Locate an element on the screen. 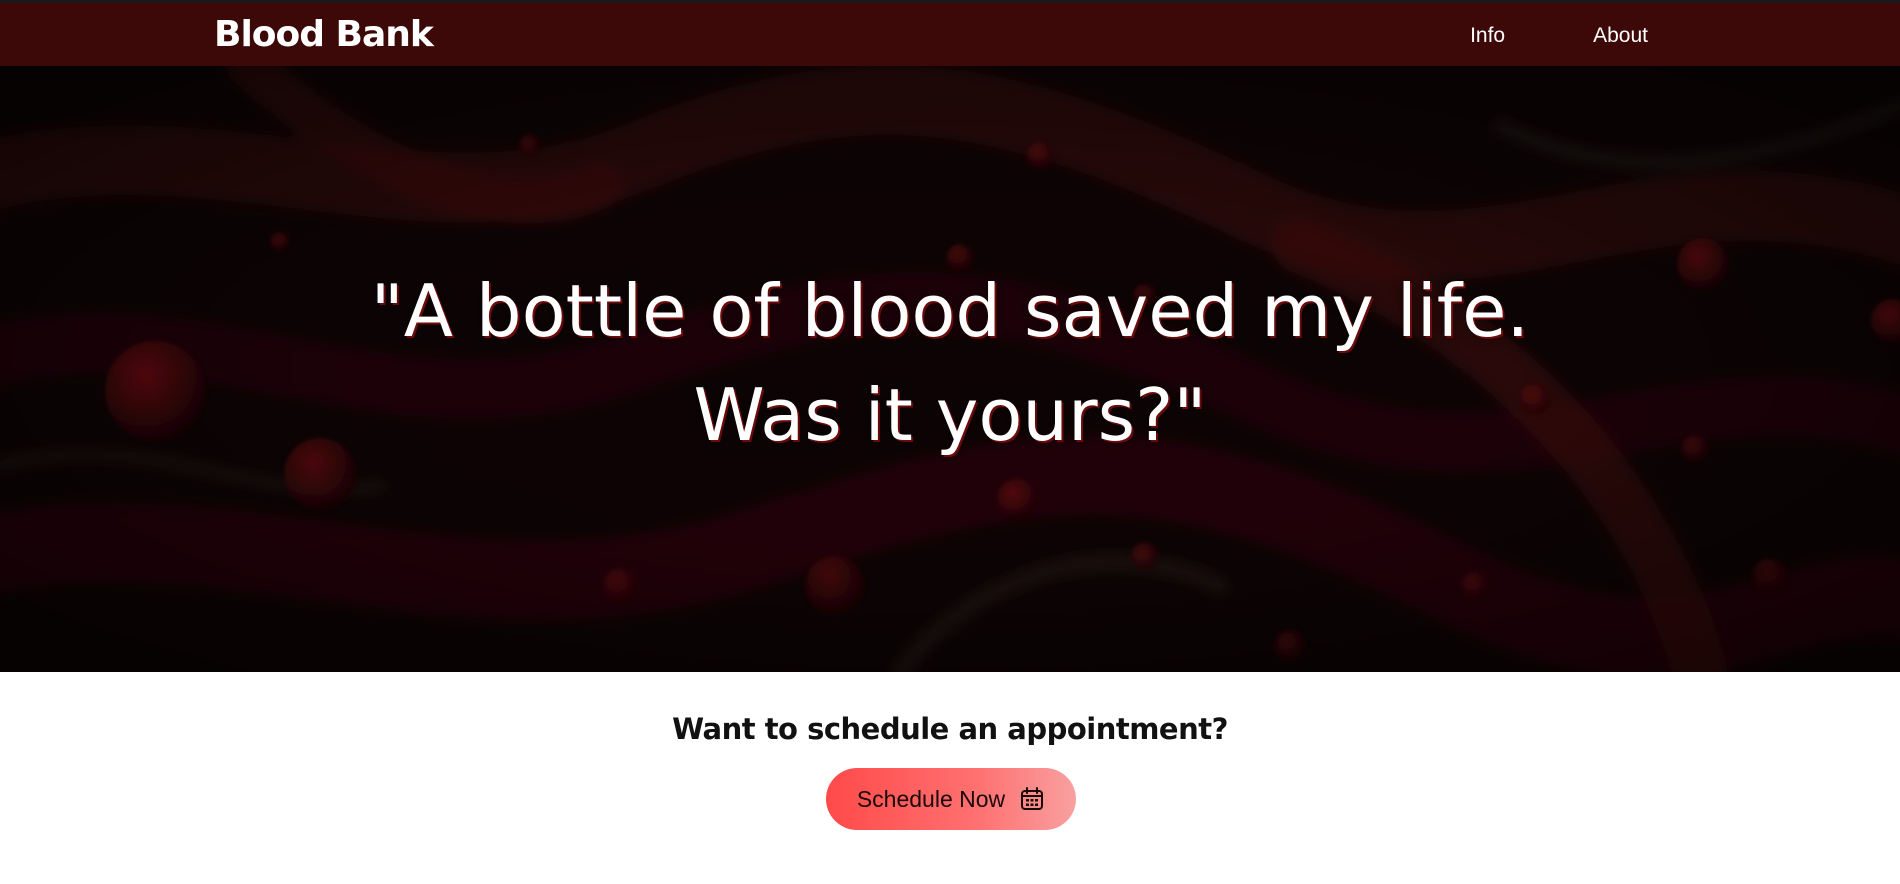  schedule-now-label: Schedule Now is located at coordinates (931, 798).